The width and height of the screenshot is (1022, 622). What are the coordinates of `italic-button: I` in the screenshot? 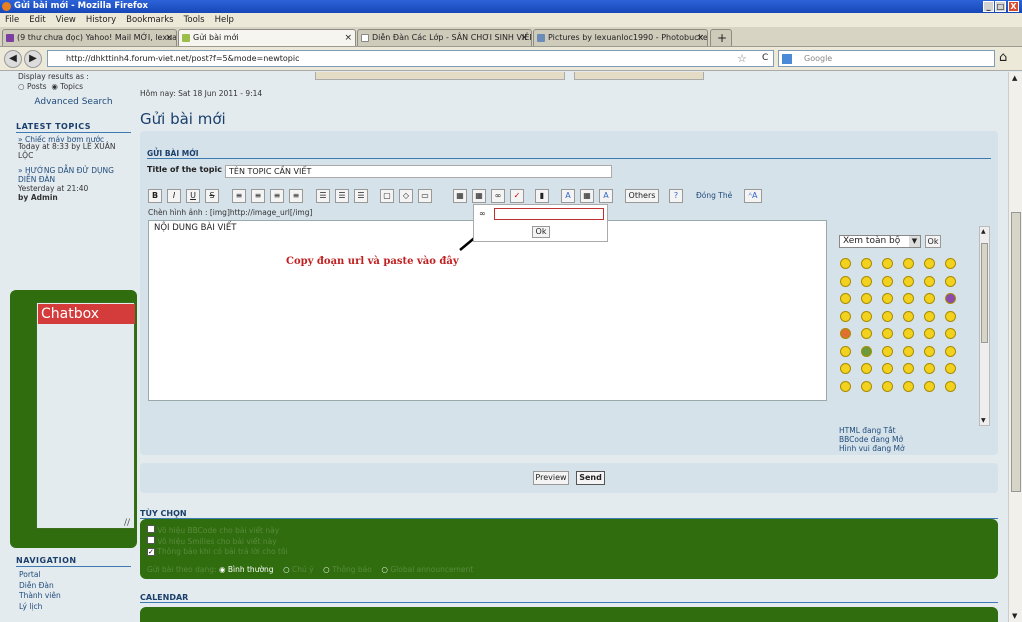 It's located at (174, 196).